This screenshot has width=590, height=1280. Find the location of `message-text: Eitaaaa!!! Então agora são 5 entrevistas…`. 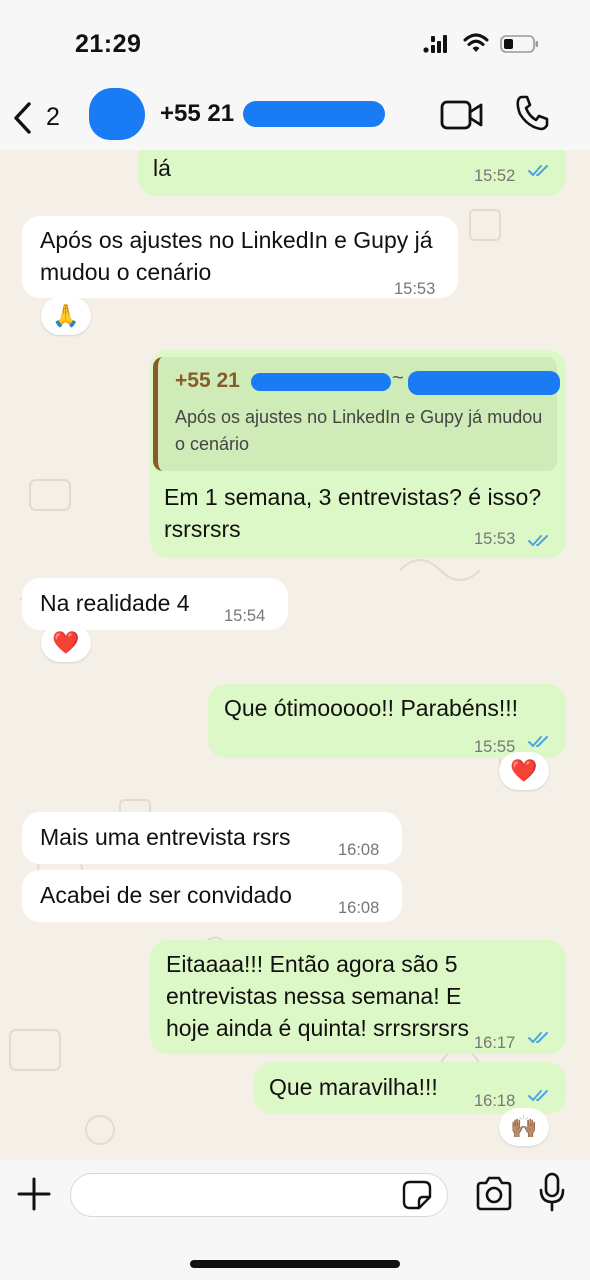

message-text: Eitaaaa!!! Então agora são 5 entrevistas… is located at coordinates (317, 996).